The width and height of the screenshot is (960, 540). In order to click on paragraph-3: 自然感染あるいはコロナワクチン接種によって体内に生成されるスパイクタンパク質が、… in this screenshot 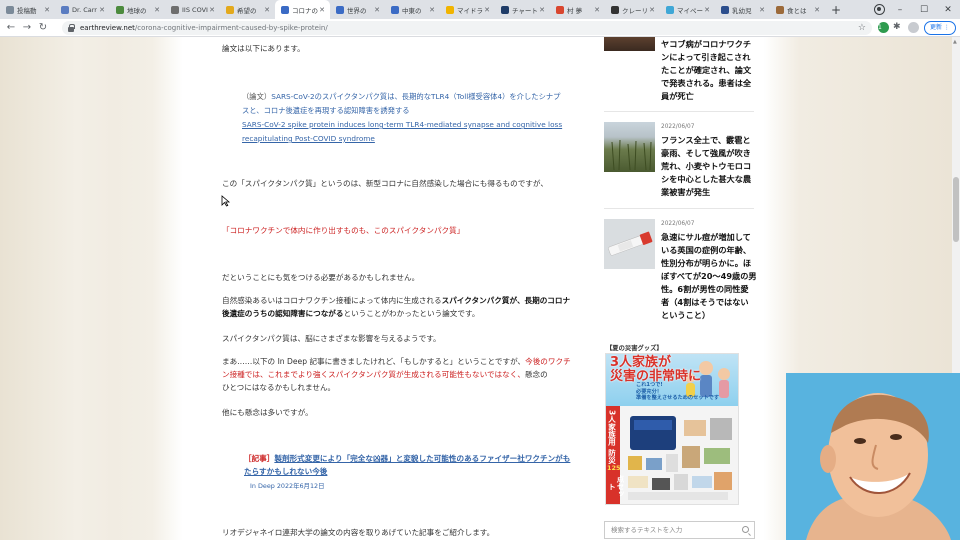, I will do `click(398, 307)`.